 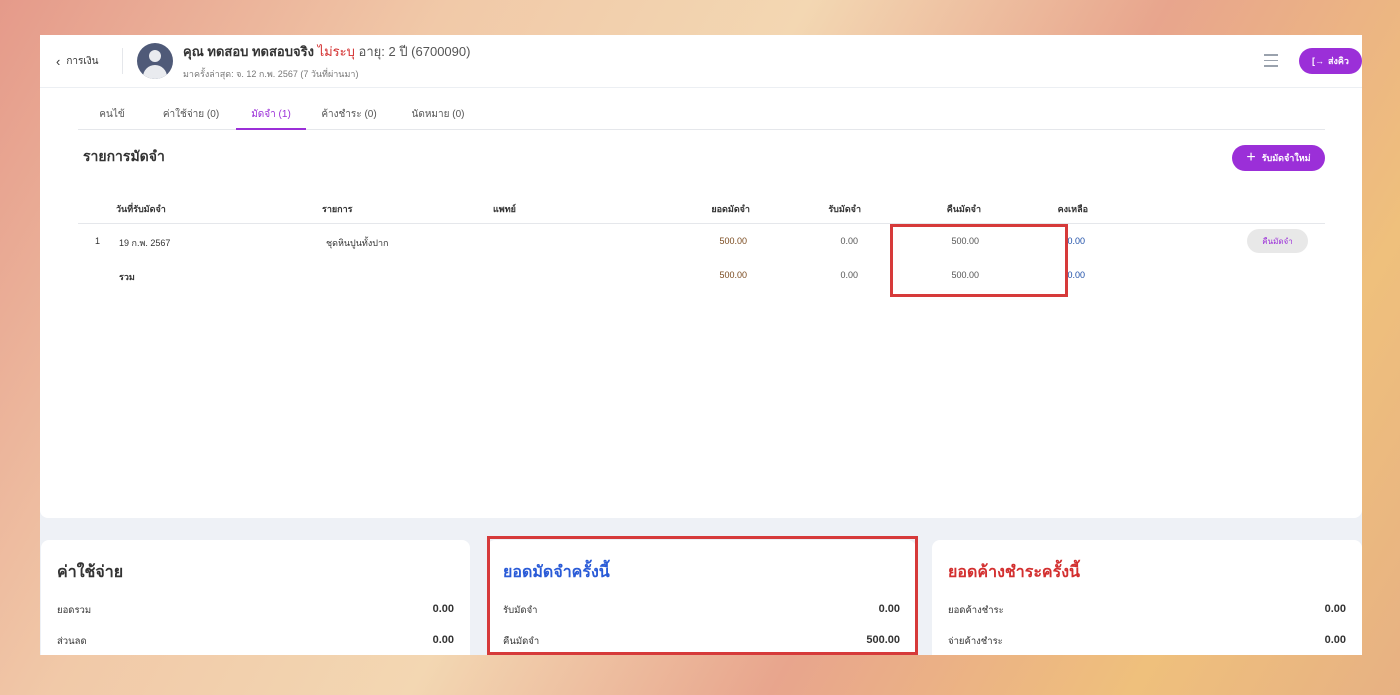 I want to click on summary-line: ส่วนลด 0.00, so click(x=255, y=641).